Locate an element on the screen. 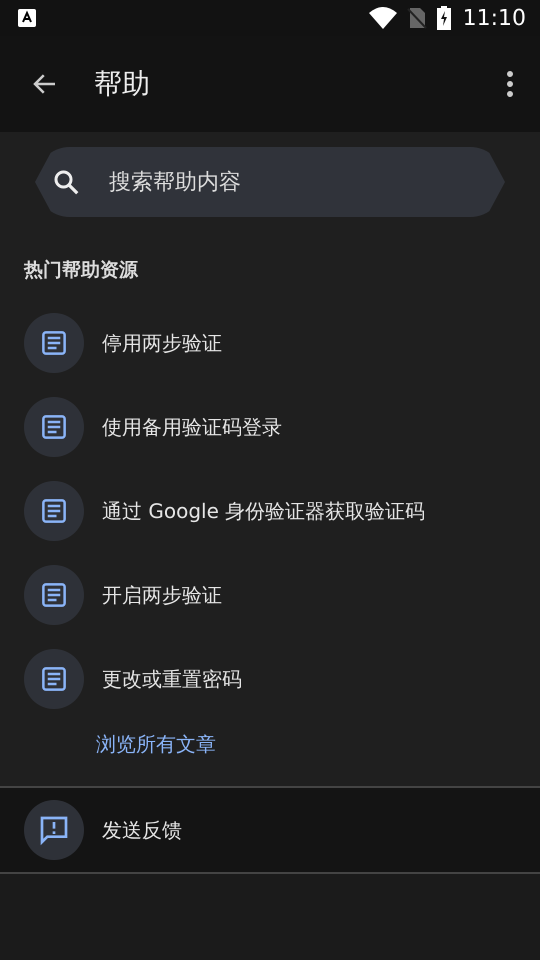  help-article-item: 使用备用验证码登录 is located at coordinates (270, 427).